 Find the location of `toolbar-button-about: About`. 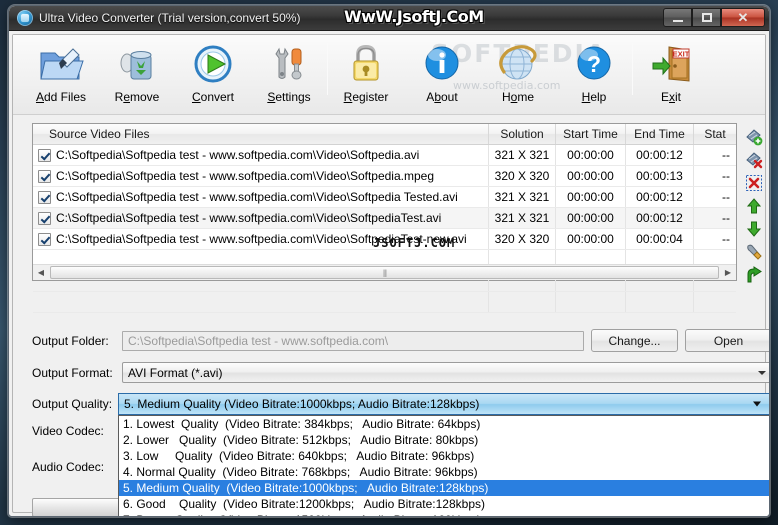

toolbar-button-about: About is located at coordinates (442, 73).